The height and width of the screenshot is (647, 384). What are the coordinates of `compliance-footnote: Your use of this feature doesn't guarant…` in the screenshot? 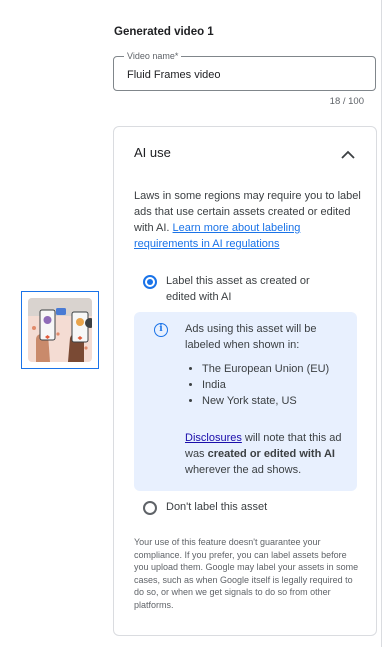 It's located at (246, 573).